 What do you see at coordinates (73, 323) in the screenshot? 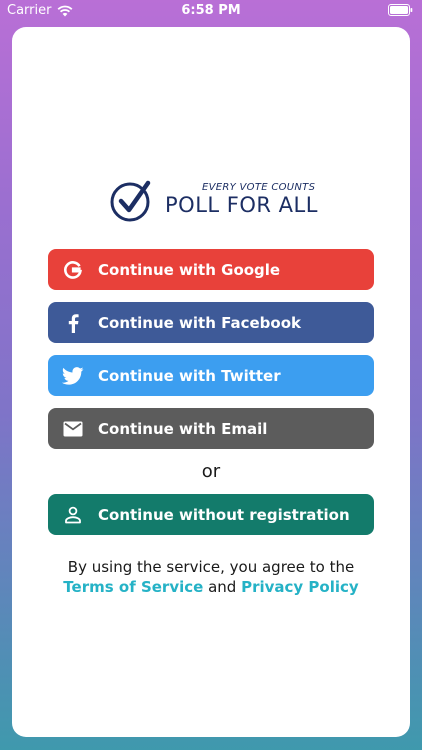
I see `facebook-f-icon` at bounding box center [73, 323].